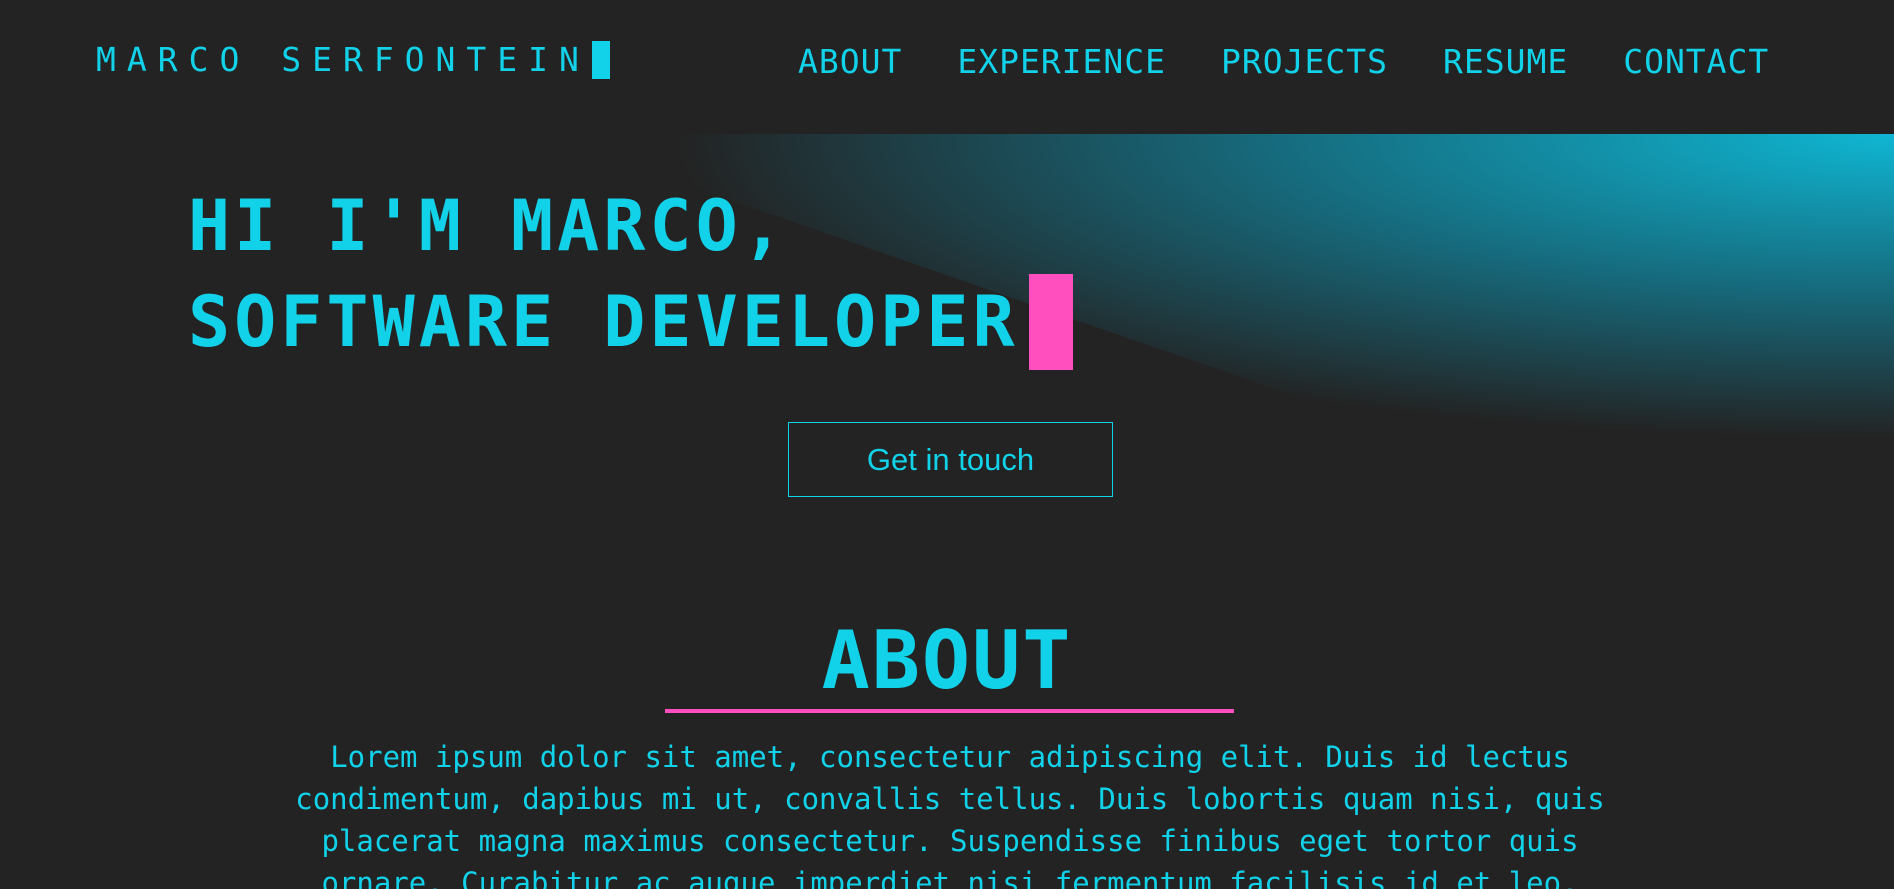  Describe the element at coordinates (947, 660) in the screenshot. I see `about-heading: ABOUT` at that location.